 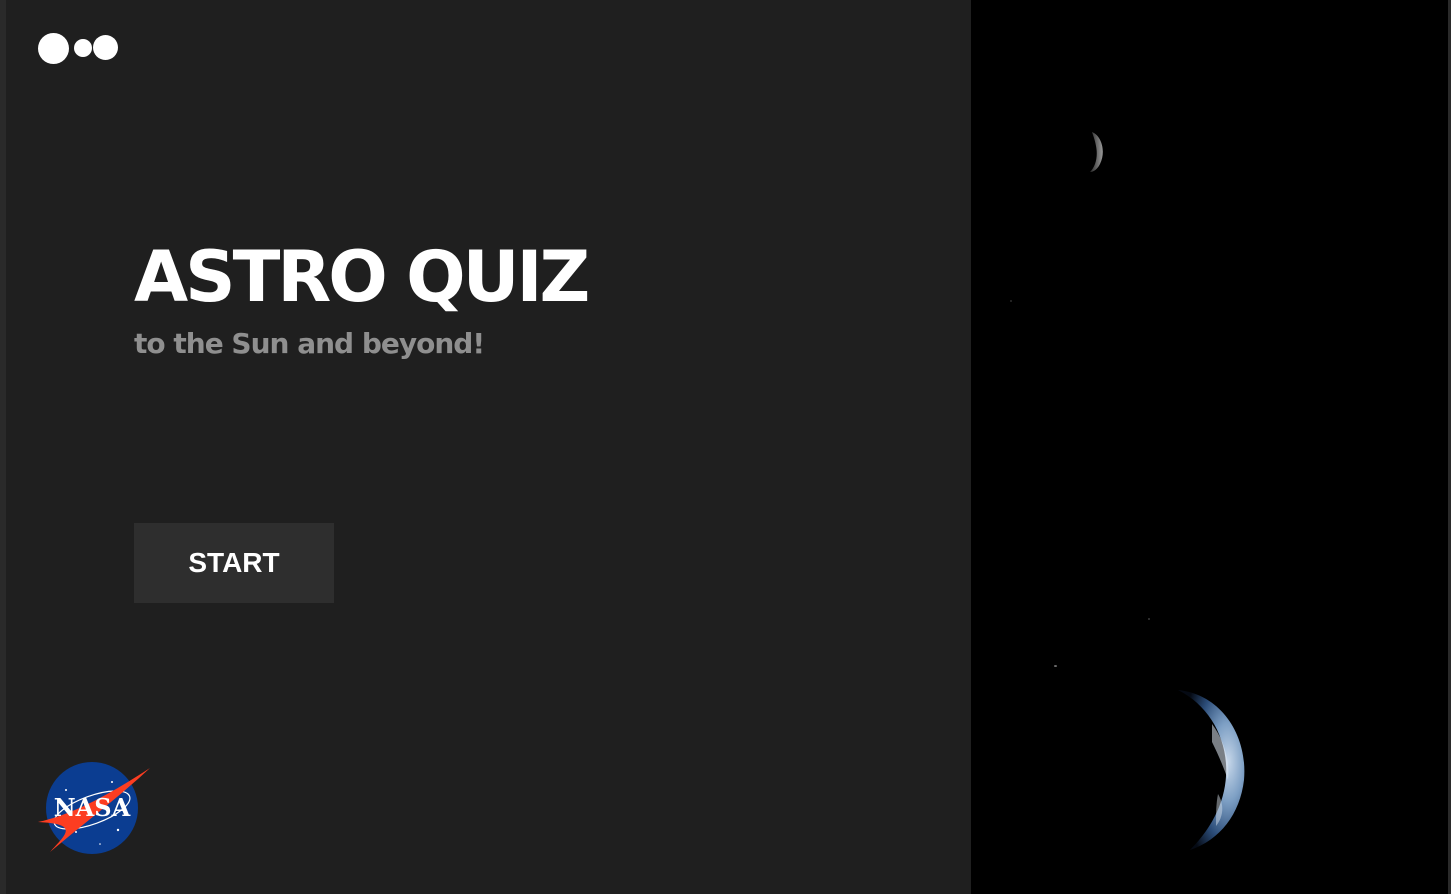 I want to click on nasa-meatball-logo-icon: NASA, so click(x=94, y=808).